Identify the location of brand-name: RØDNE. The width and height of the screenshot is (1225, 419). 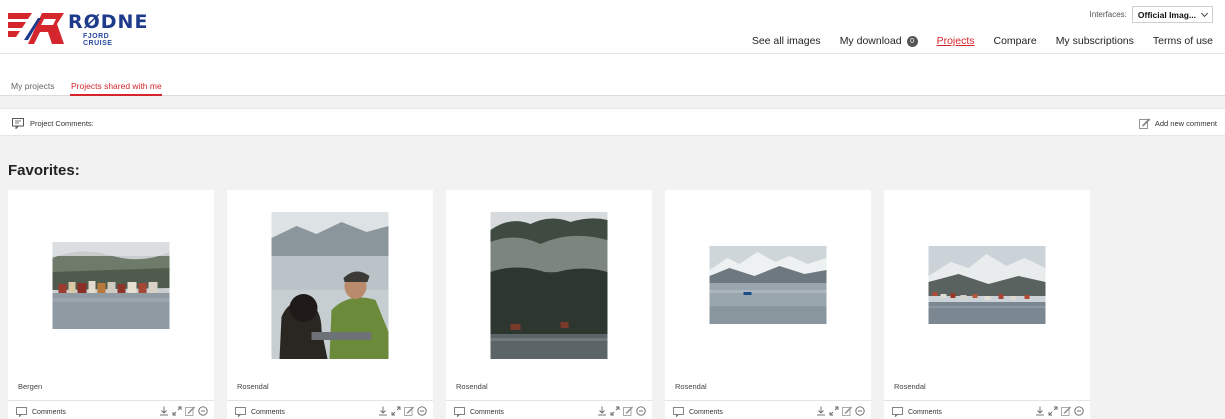
(108, 22).